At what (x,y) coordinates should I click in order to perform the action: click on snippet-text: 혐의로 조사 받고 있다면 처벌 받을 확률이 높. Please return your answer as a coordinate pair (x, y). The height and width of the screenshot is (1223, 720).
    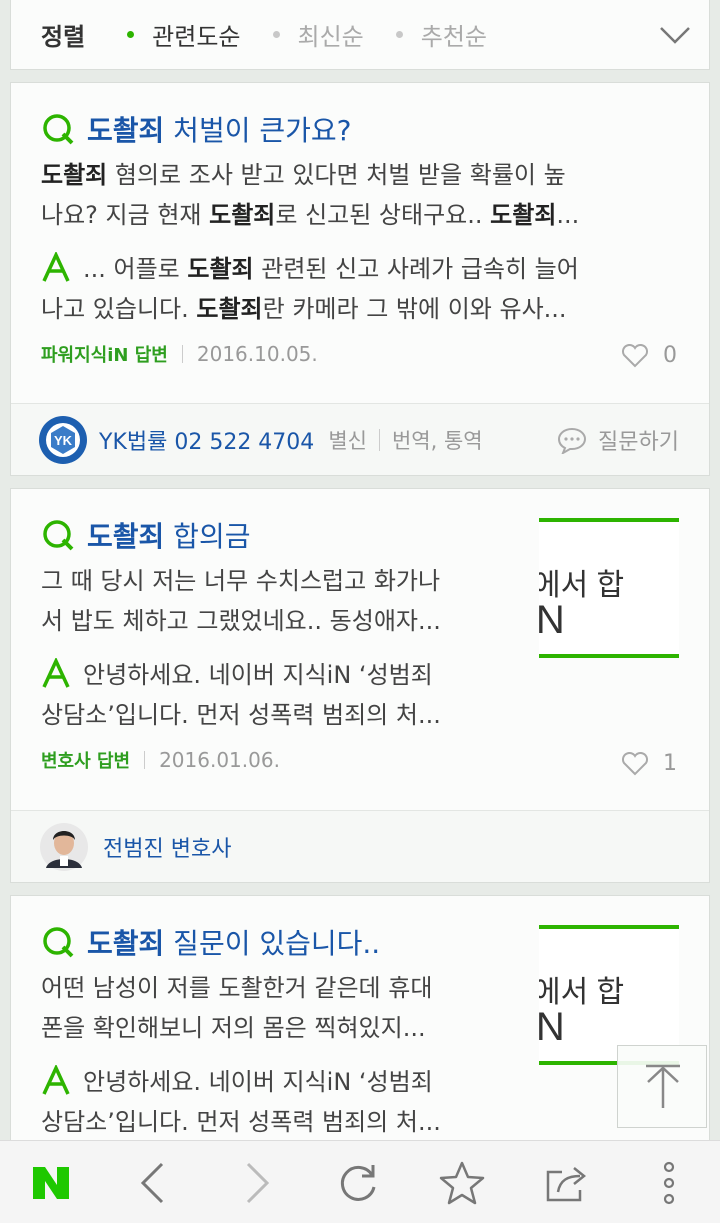
    Looking at the image, I should click on (336, 175).